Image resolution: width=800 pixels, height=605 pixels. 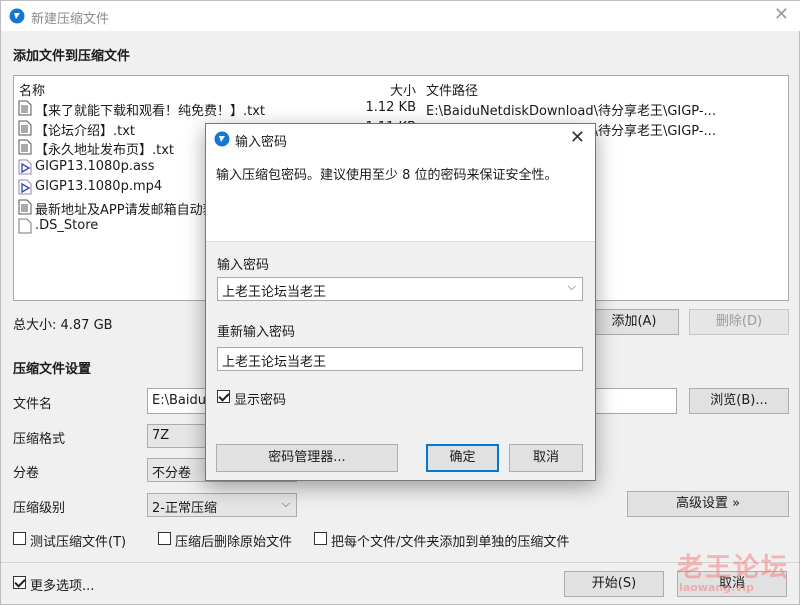 I want to click on column-size: 大小, so click(x=403, y=89).